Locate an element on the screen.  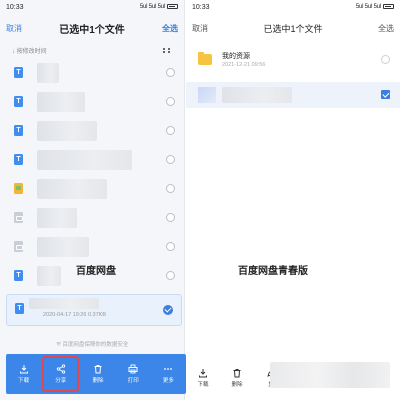
bottom-action-bar: 下载 删除 重 is located at coordinates (293, 378).